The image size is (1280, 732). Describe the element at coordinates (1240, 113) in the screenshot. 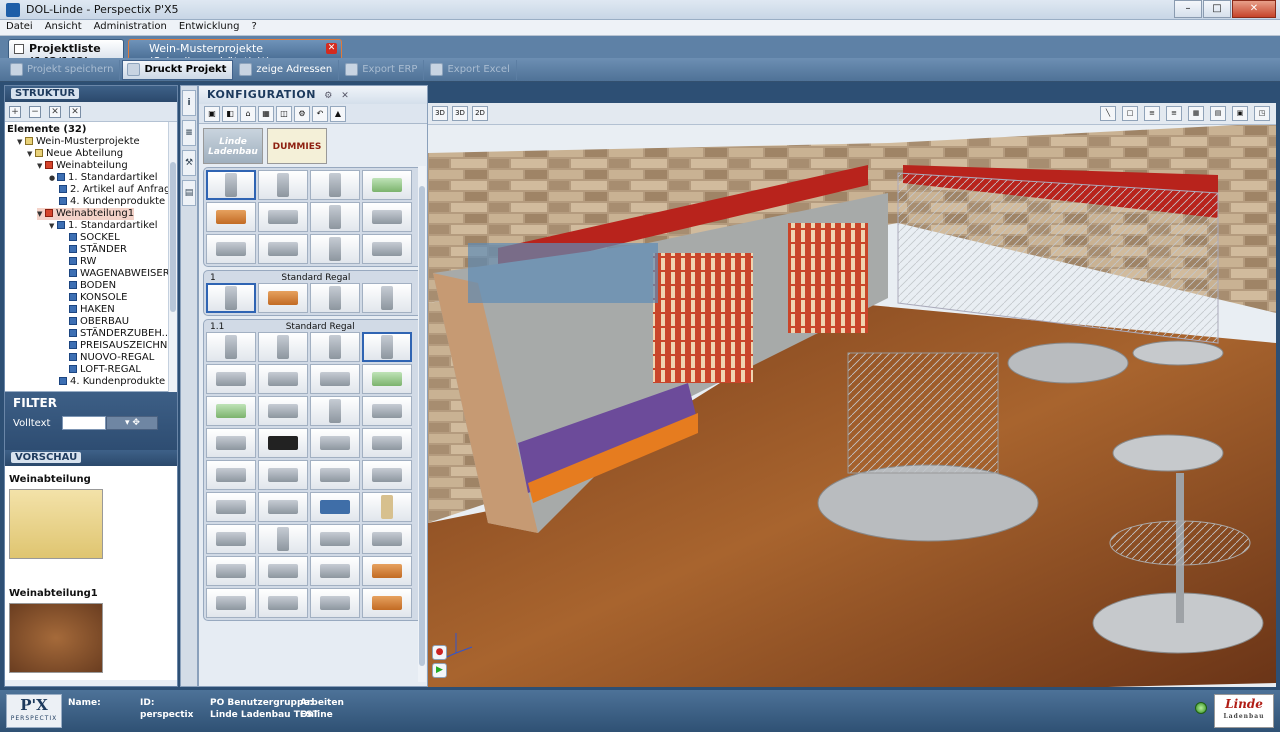

I see `camera-icon: ▣` at that location.